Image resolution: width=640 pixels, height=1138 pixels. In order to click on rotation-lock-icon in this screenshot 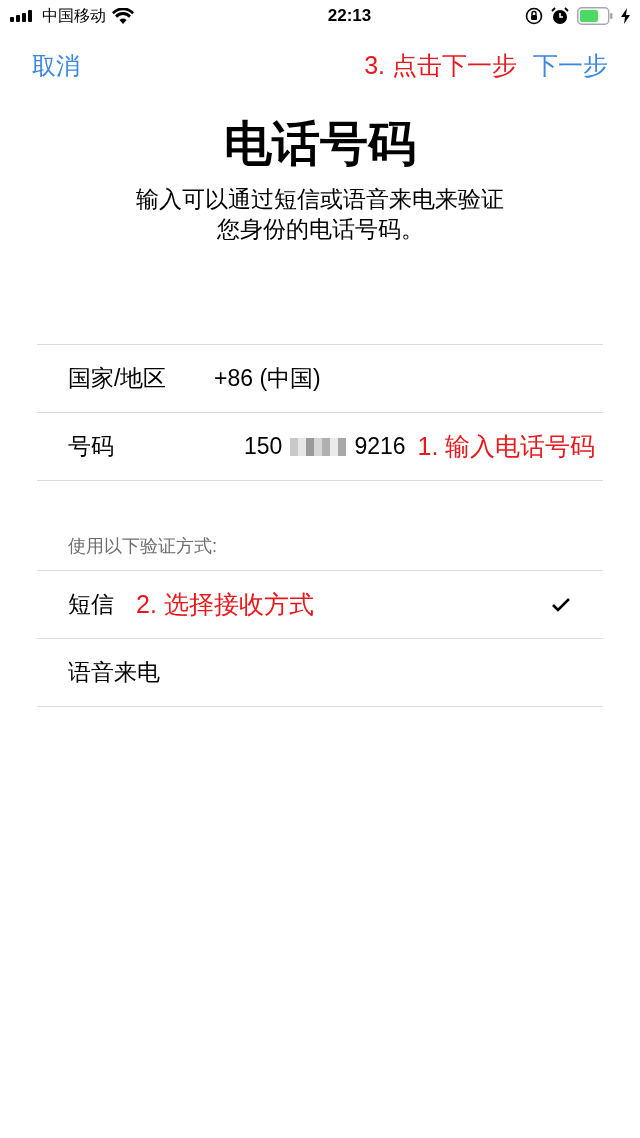, I will do `click(534, 16)`.